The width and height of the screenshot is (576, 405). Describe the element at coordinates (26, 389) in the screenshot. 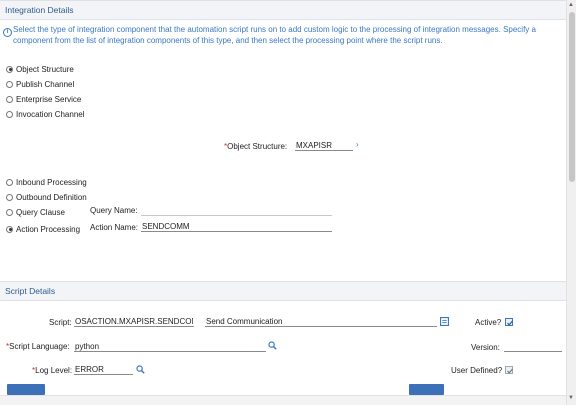

I see `bottom-left-button` at that location.